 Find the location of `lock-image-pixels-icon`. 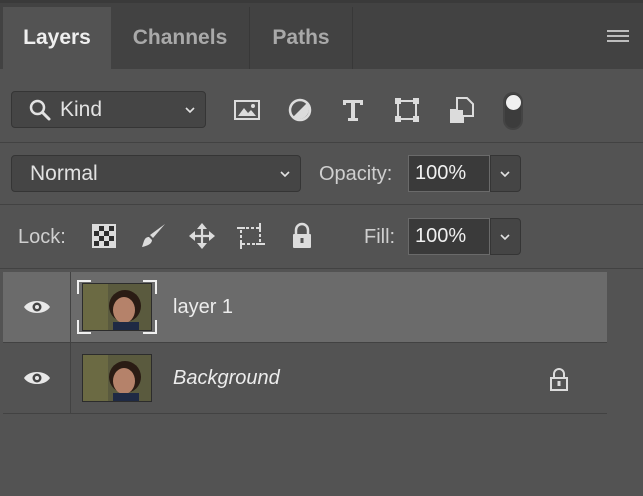

lock-image-pixels-icon is located at coordinates (153, 236).